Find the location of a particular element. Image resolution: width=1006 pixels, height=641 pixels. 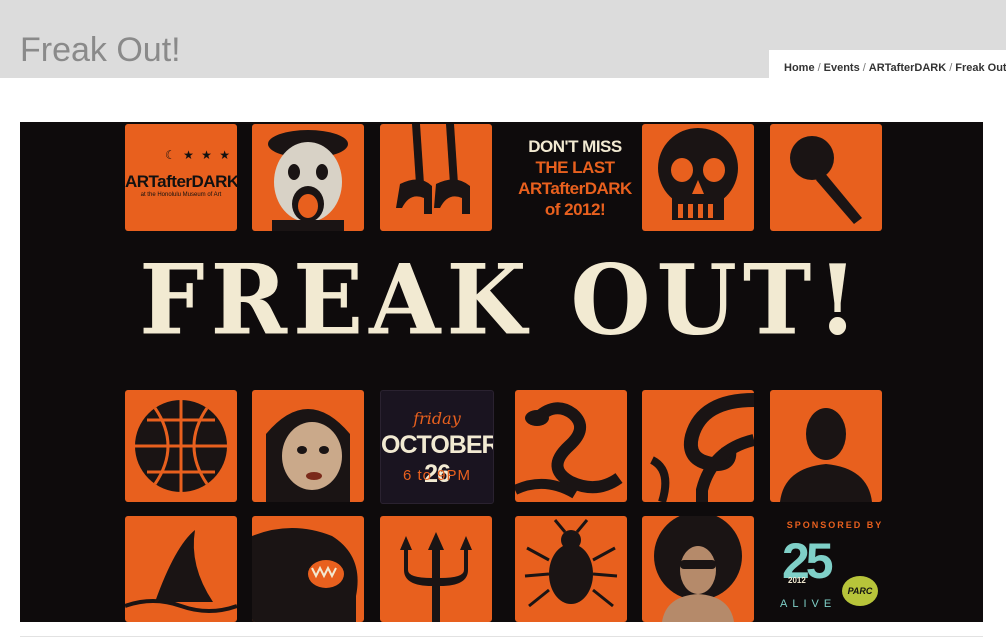

snake-tile is located at coordinates (571, 446).